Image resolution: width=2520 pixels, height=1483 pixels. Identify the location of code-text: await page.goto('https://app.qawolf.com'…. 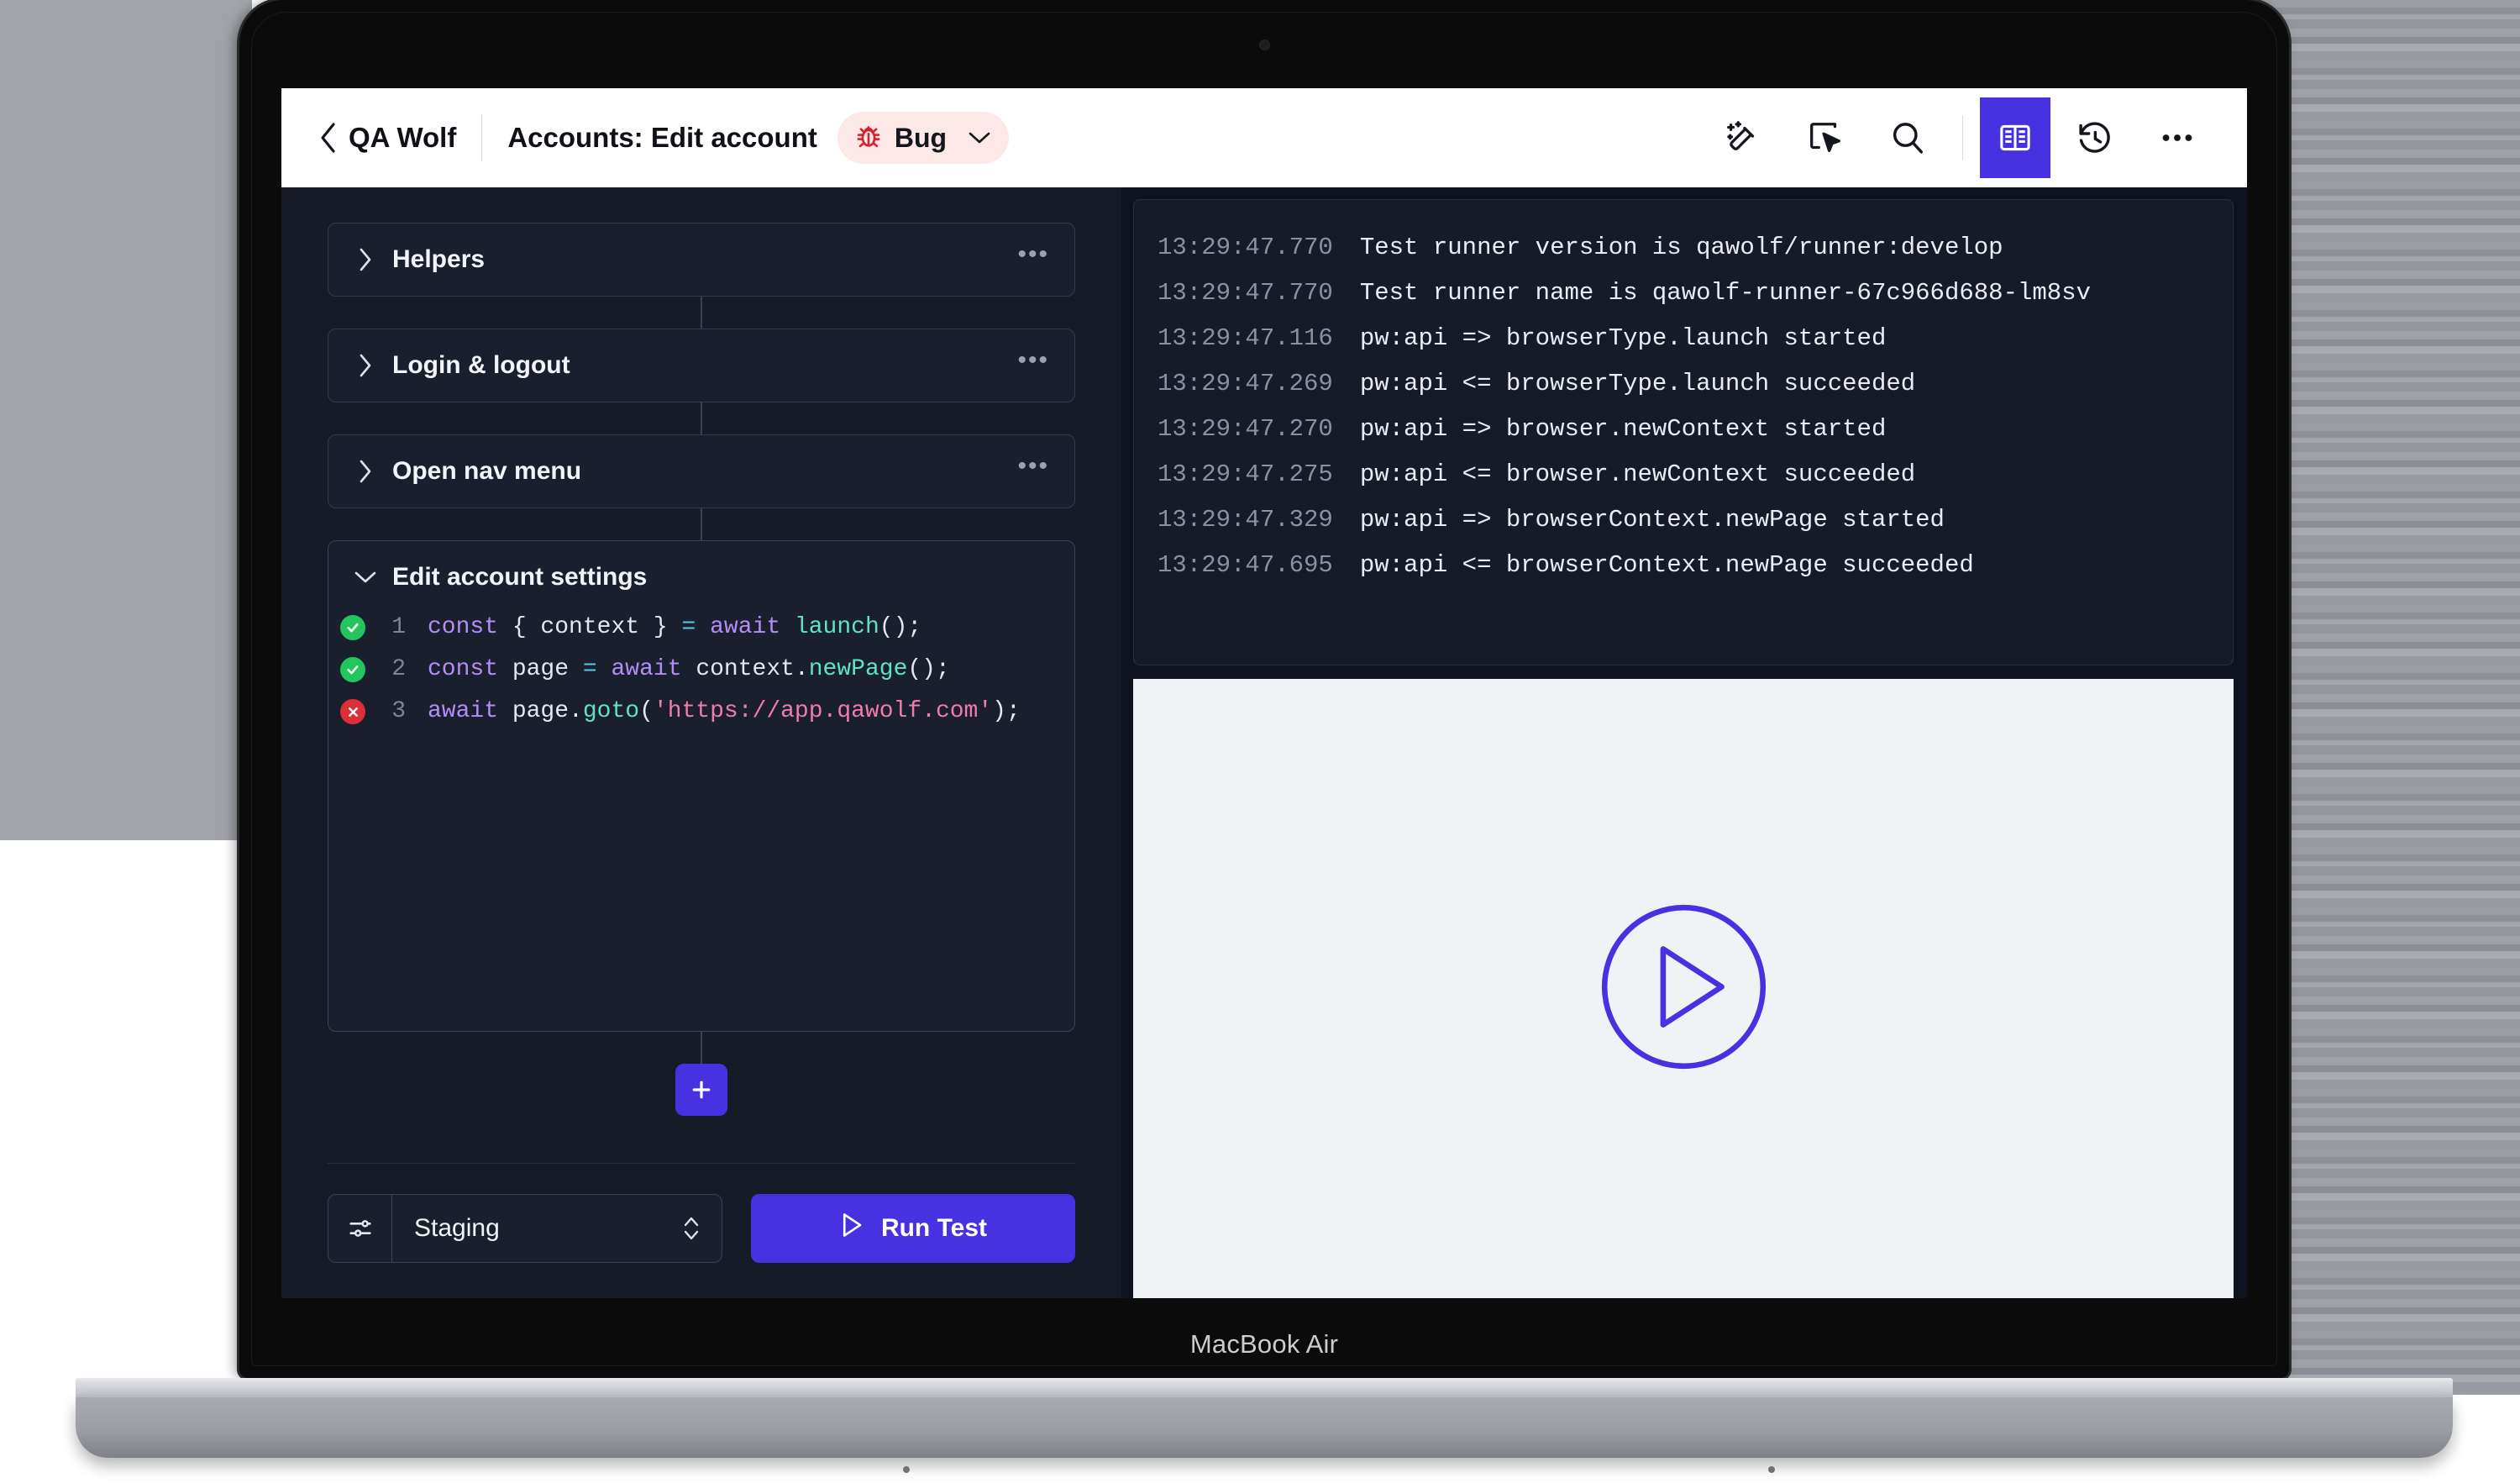
(724, 711).